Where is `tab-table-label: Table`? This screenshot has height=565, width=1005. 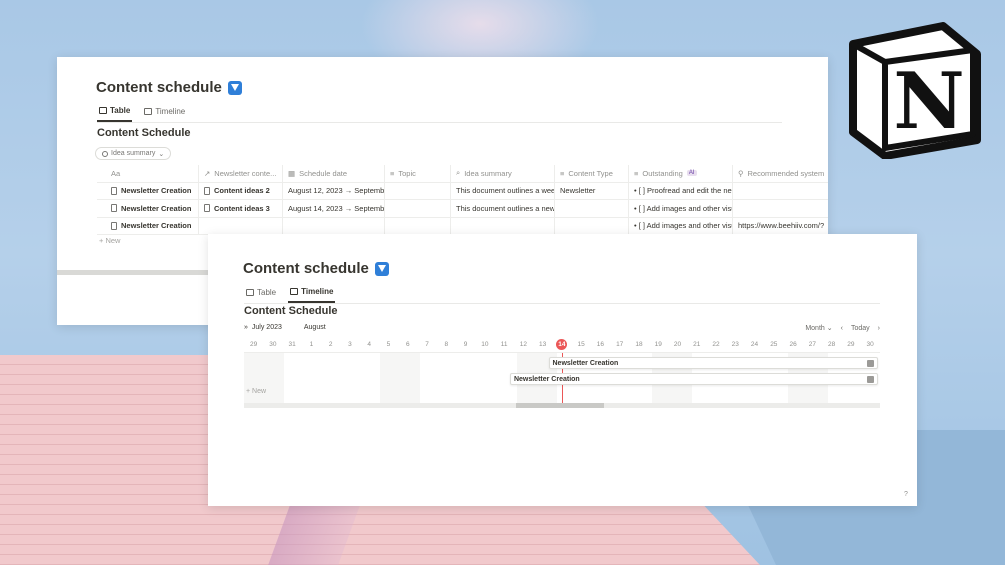 tab-table-label: Table is located at coordinates (120, 110).